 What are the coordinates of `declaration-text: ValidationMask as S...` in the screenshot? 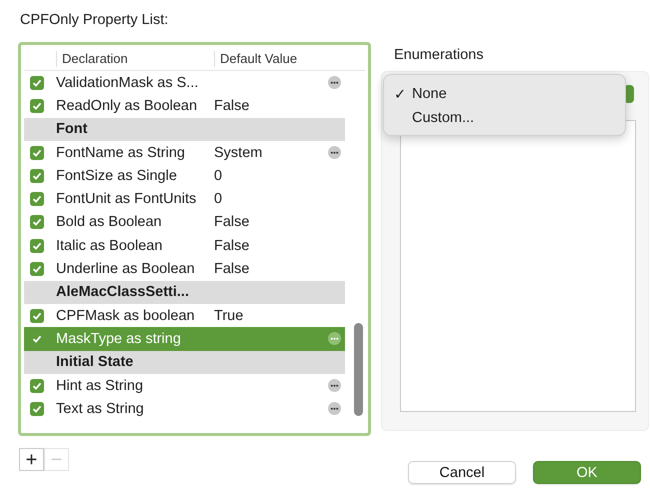 It's located at (128, 82).